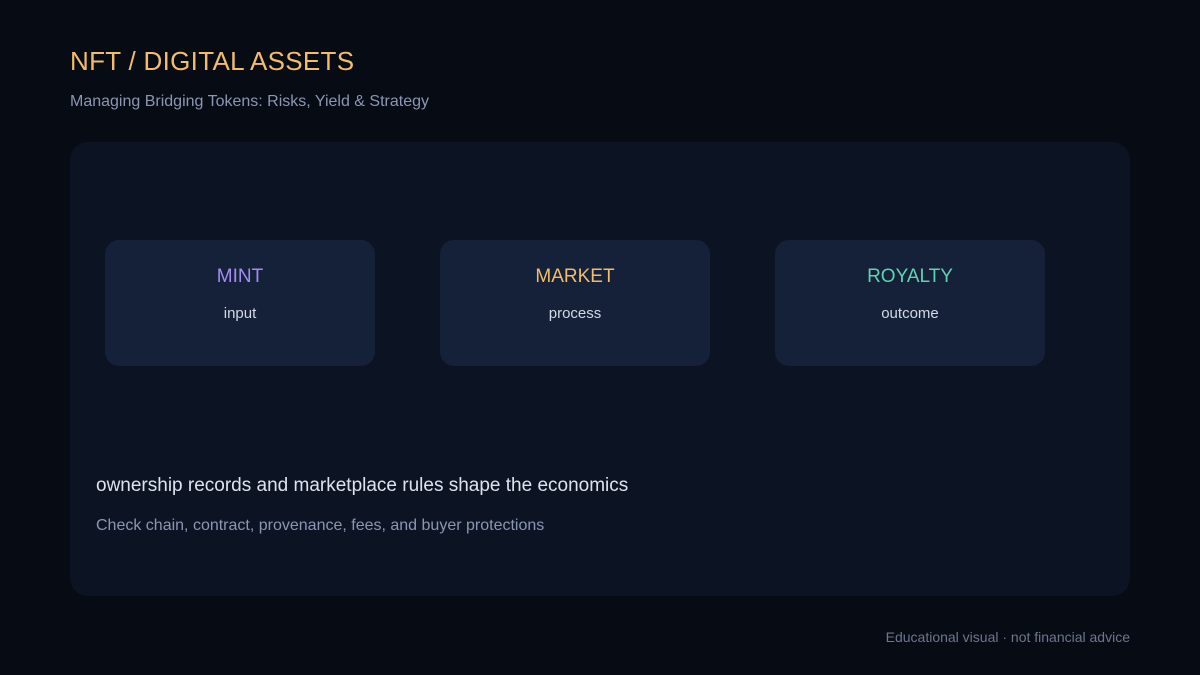  I want to click on stage-role-mint: input, so click(240, 313).